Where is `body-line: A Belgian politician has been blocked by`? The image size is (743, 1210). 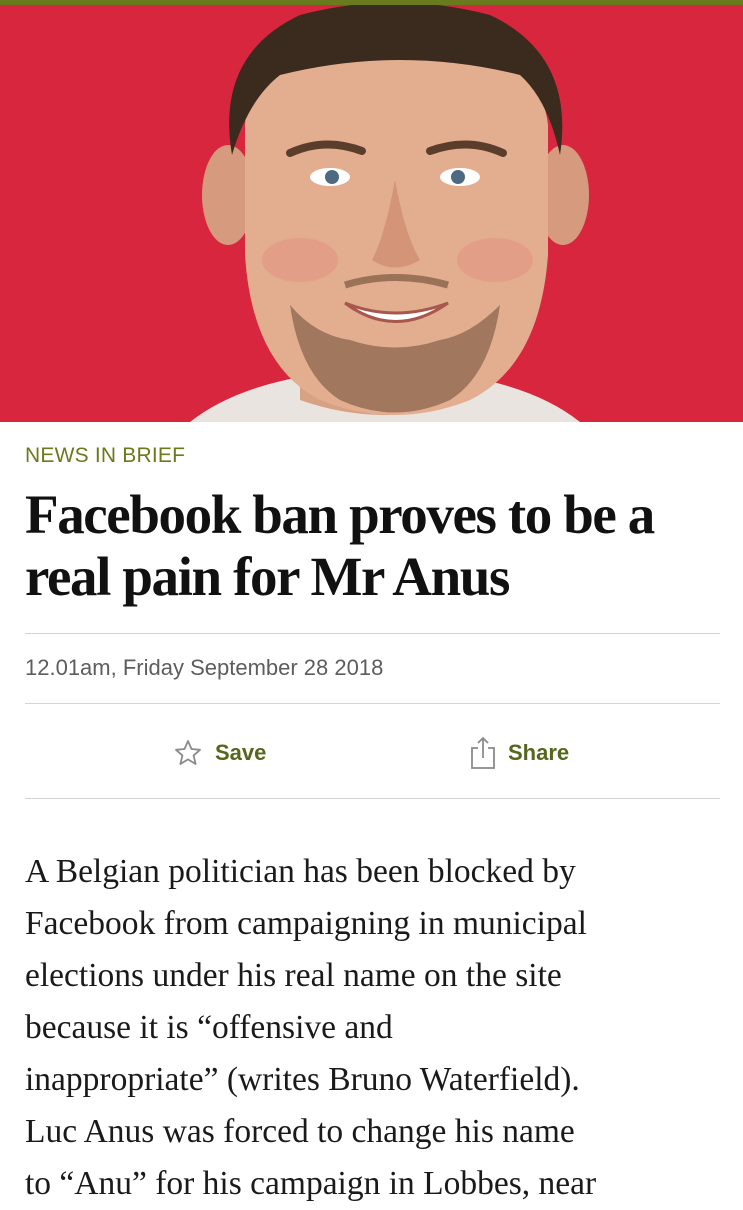
body-line: A Belgian politician has been blocked by is located at coordinates (300, 871).